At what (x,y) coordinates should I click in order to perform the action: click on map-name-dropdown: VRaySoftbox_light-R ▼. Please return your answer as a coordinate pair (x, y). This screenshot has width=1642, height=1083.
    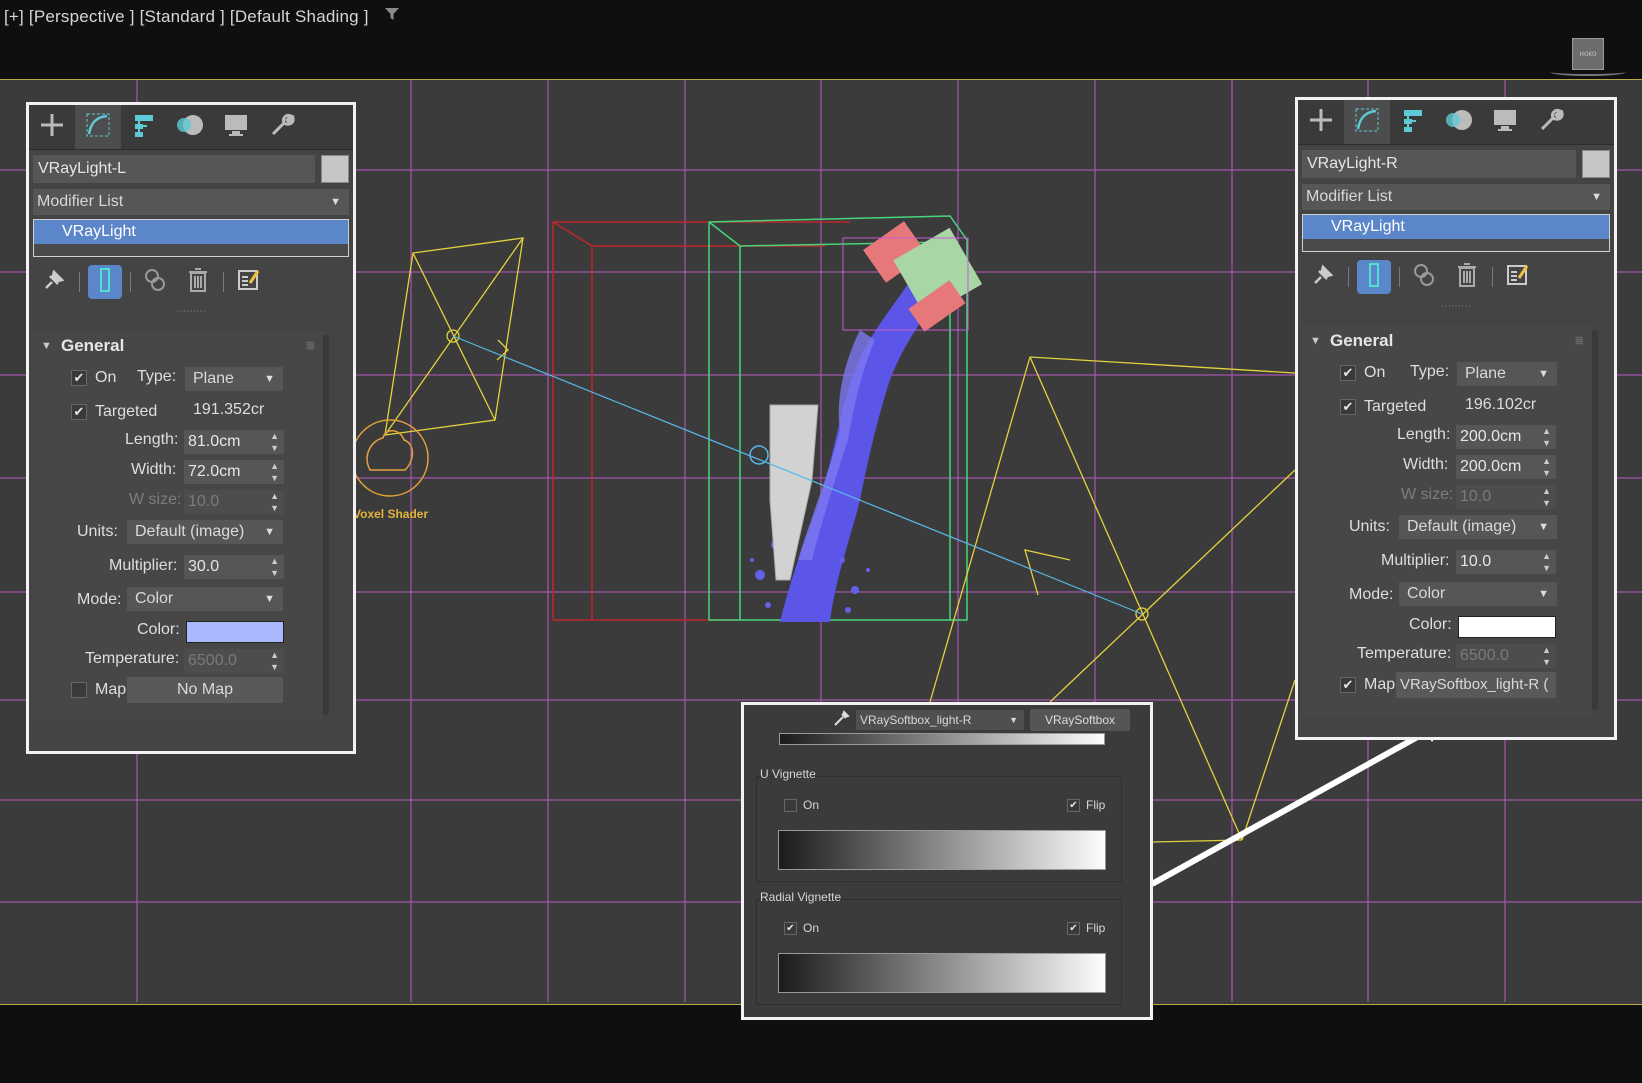
    Looking at the image, I should click on (940, 720).